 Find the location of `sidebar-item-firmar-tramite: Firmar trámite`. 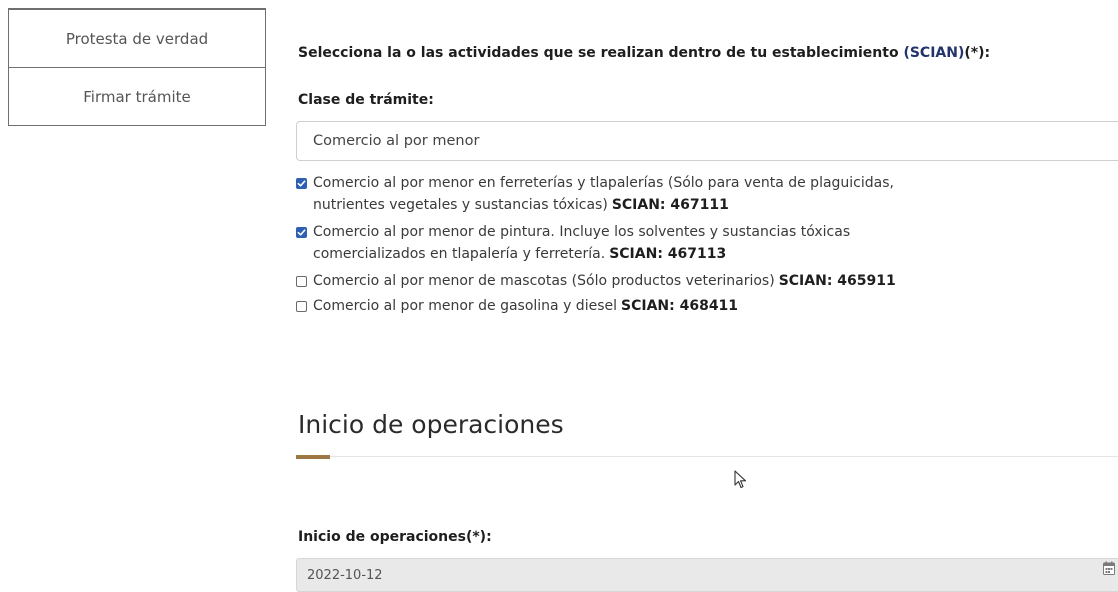

sidebar-item-firmar-tramite: Firmar trámite is located at coordinates (137, 96).